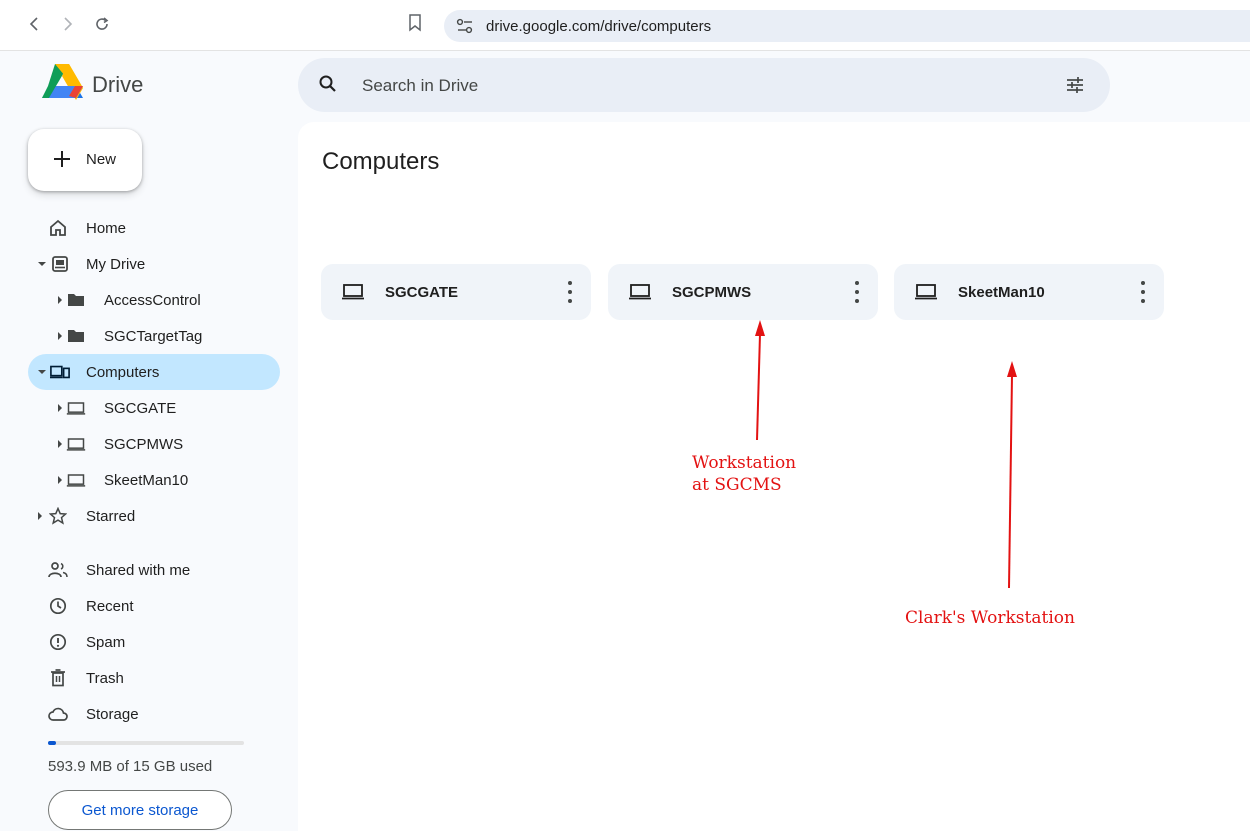 This screenshot has width=1250, height=831. What do you see at coordinates (123, 372) in the screenshot?
I see `sidebar-item-label: Computers` at bounding box center [123, 372].